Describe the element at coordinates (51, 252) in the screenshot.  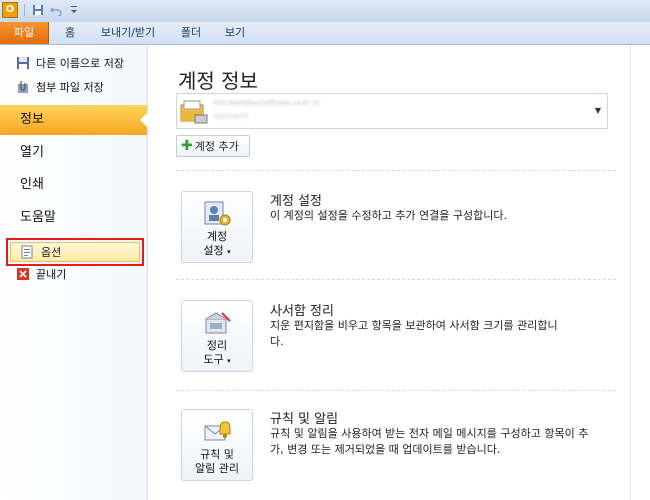
I see `nav-options-label: 옵션` at that location.